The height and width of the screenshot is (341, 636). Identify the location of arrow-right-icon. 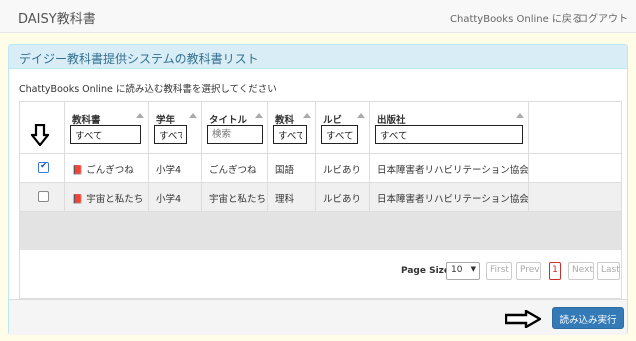
(523, 319).